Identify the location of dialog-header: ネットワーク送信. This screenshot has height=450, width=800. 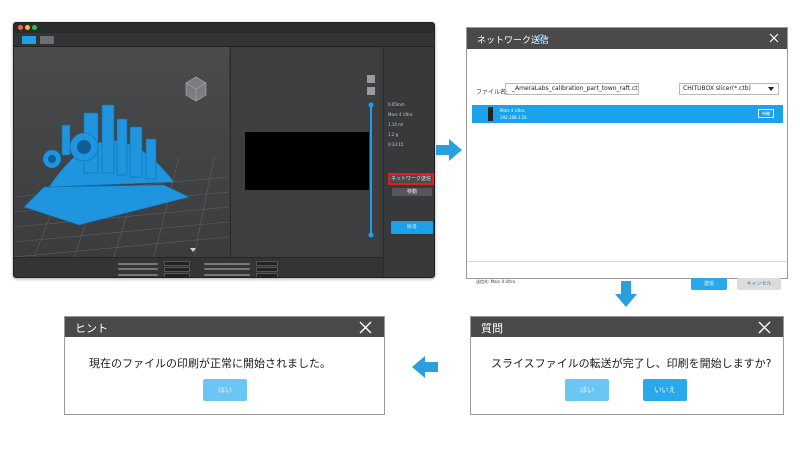
(627, 38).